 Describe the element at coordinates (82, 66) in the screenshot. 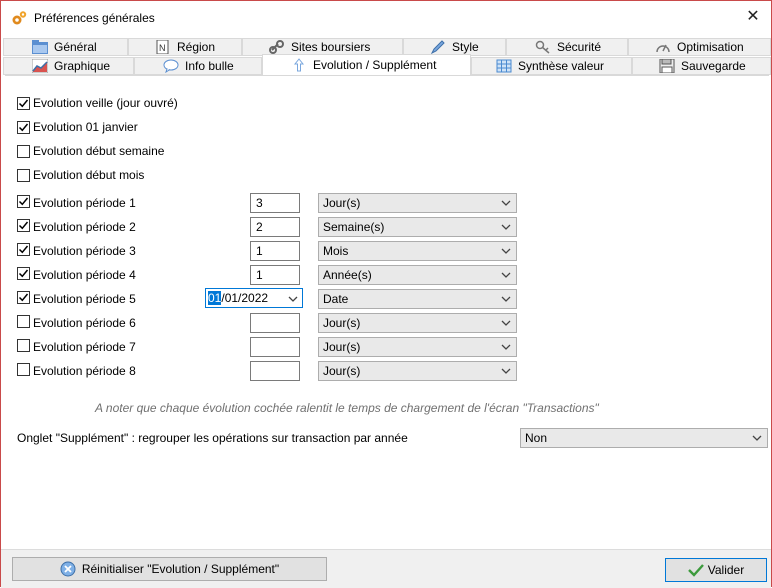

I see `tab-label: Graphique` at that location.